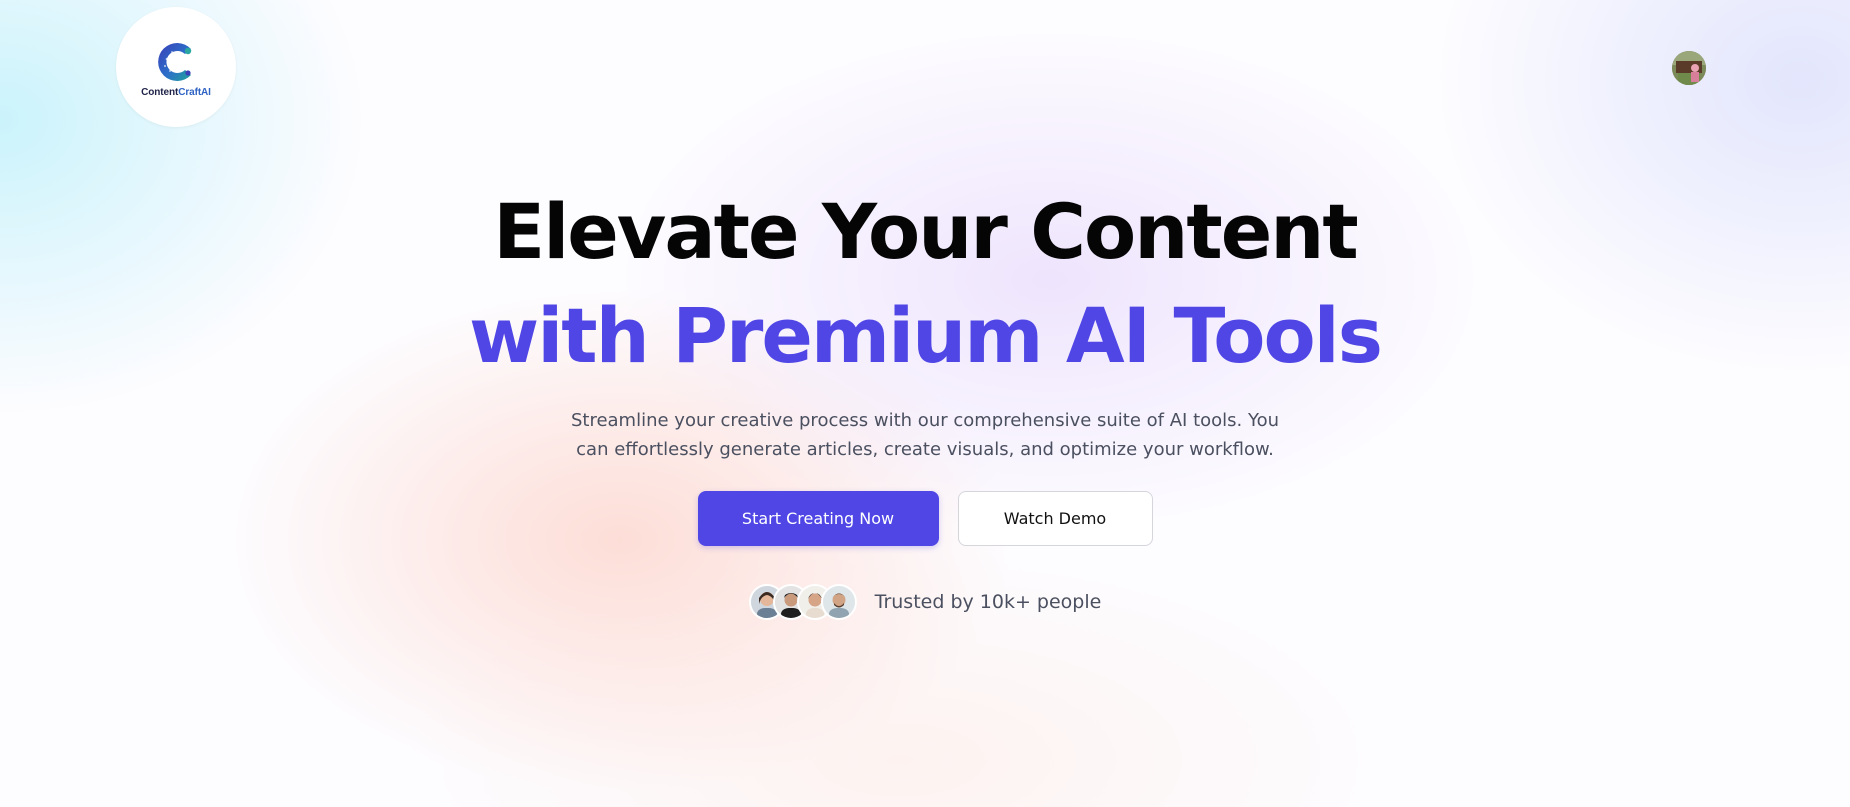  Describe the element at coordinates (1055, 518) in the screenshot. I see `watch-demo-button: Watch Demo` at that location.